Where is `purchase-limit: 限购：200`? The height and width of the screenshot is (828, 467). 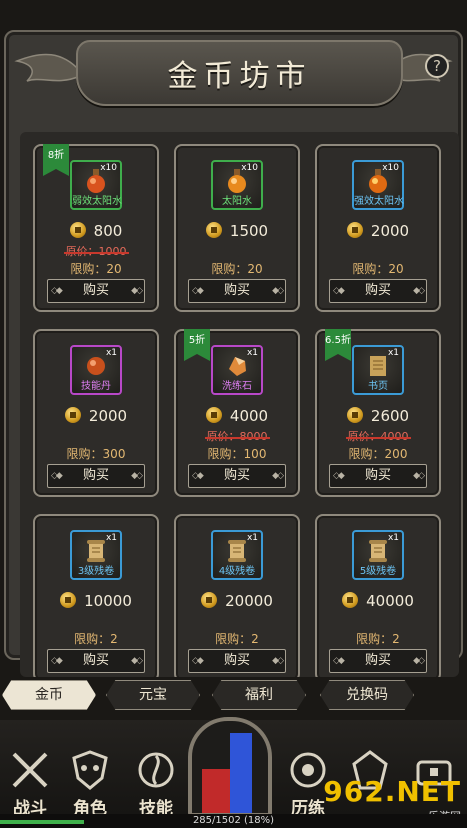
purchase-limit: 限购：200 is located at coordinates (378, 454).